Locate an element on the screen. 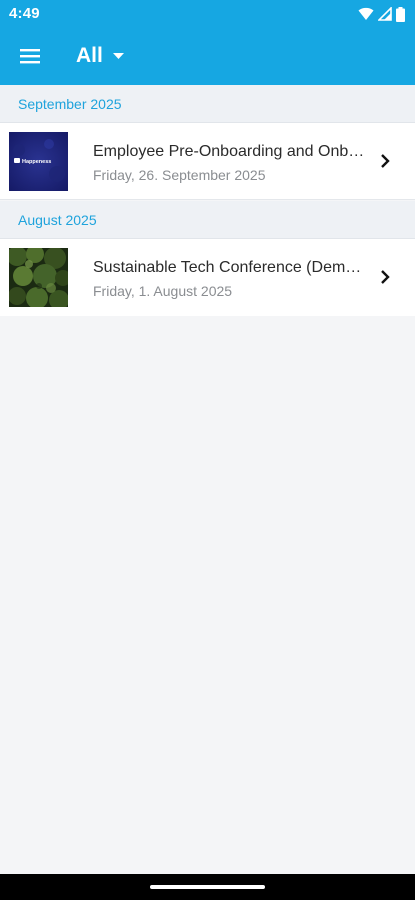 This screenshot has width=415, height=900. event-date: Friday, 26. September 2025 is located at coordinates (179, 175).